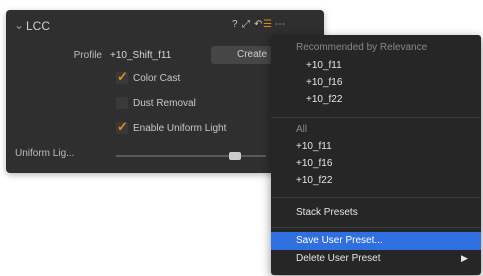  What do you see at coordinates (164, 103) in the screenshot?
I see `dust-removal-label: Dust Removal` at bounding box center [164, 103].